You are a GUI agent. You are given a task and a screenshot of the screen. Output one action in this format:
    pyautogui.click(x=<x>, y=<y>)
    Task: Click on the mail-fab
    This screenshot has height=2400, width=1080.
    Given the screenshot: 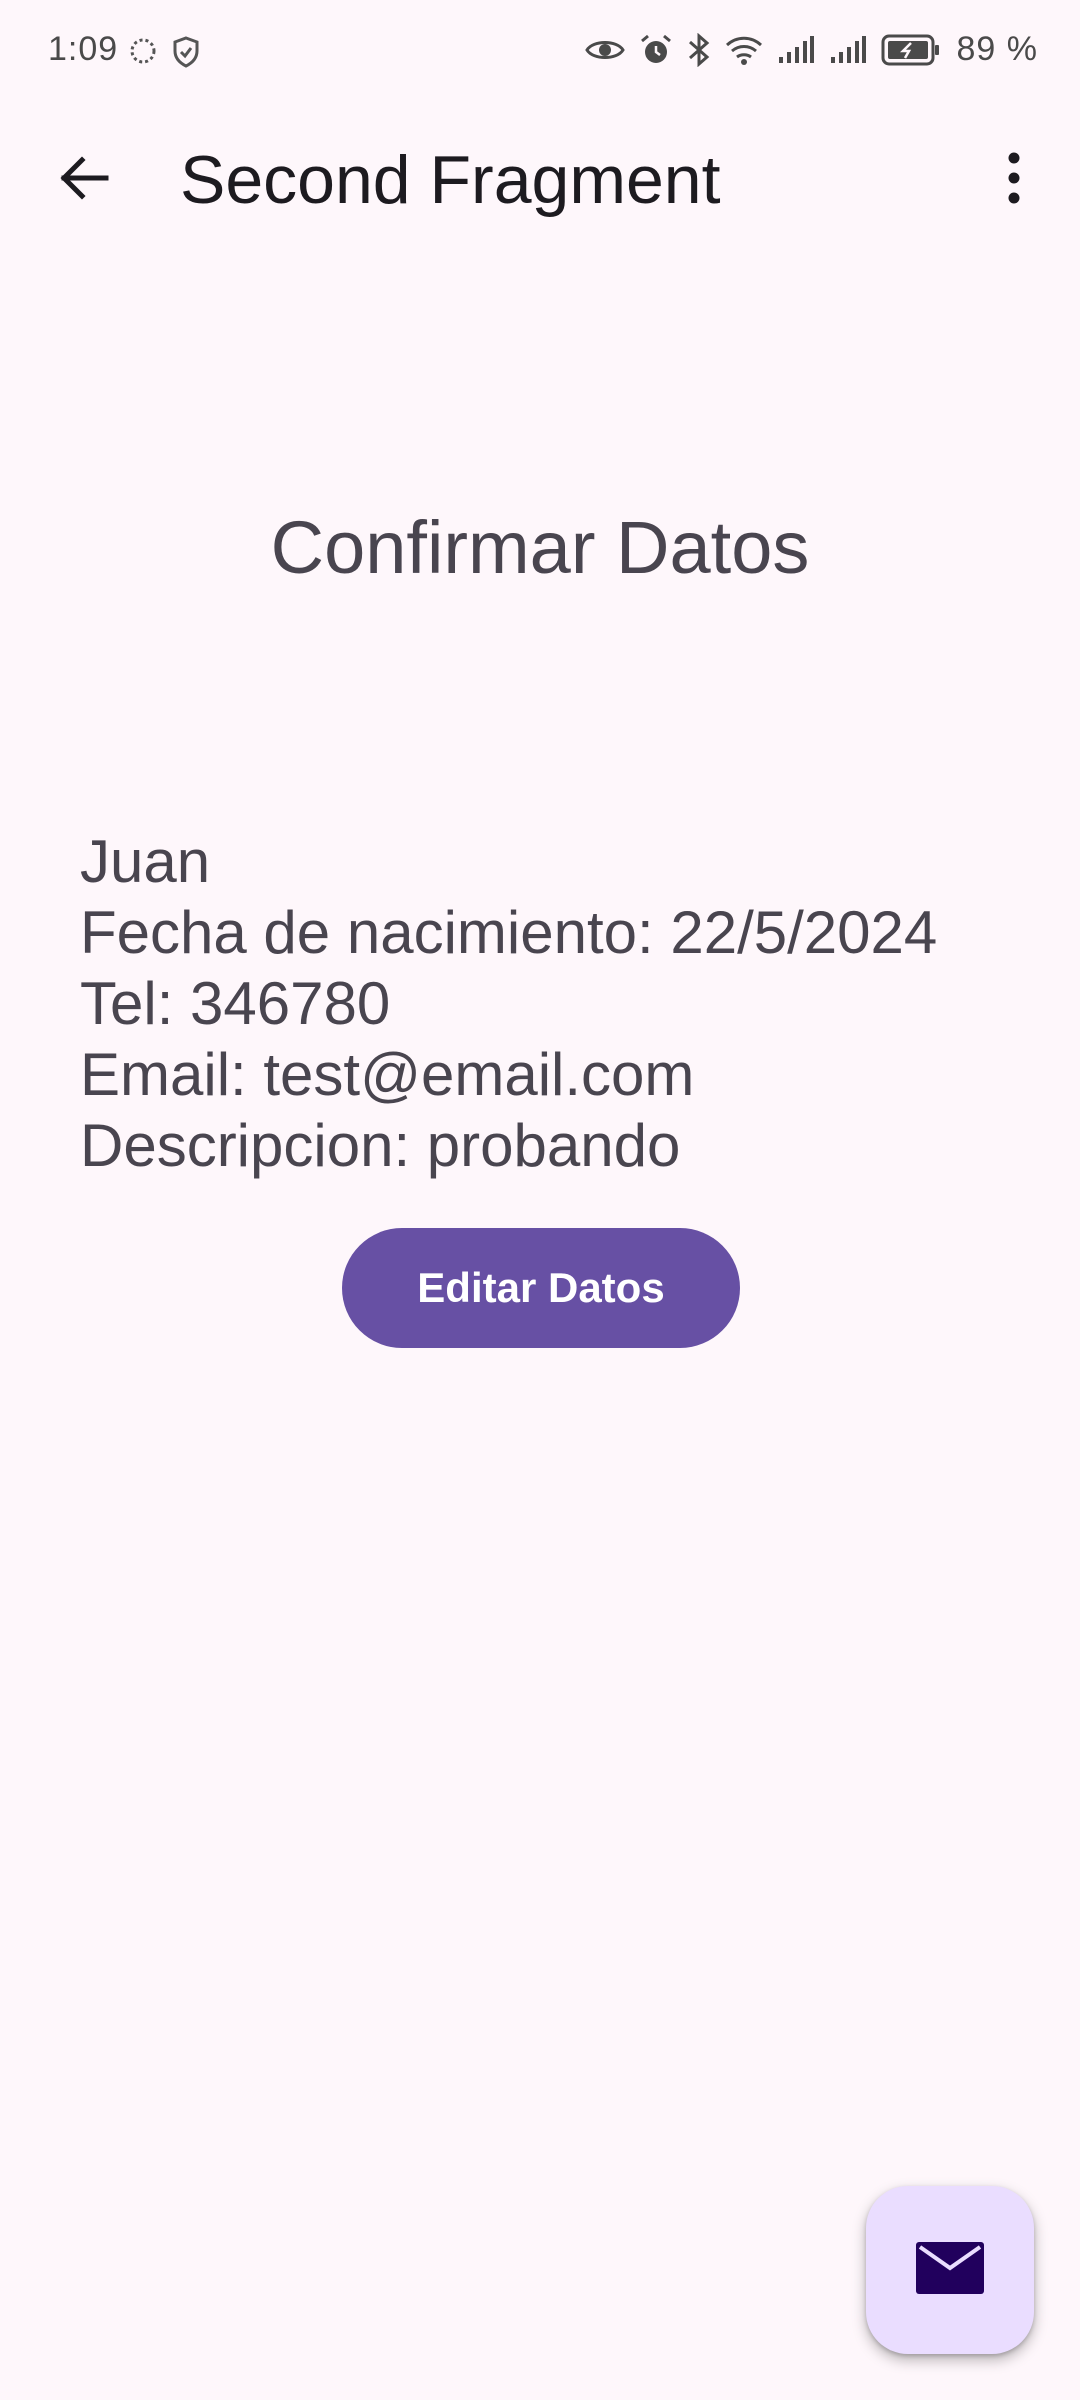 What is the action you would take?
    pyautogui.click(x=950, y=2270)
    